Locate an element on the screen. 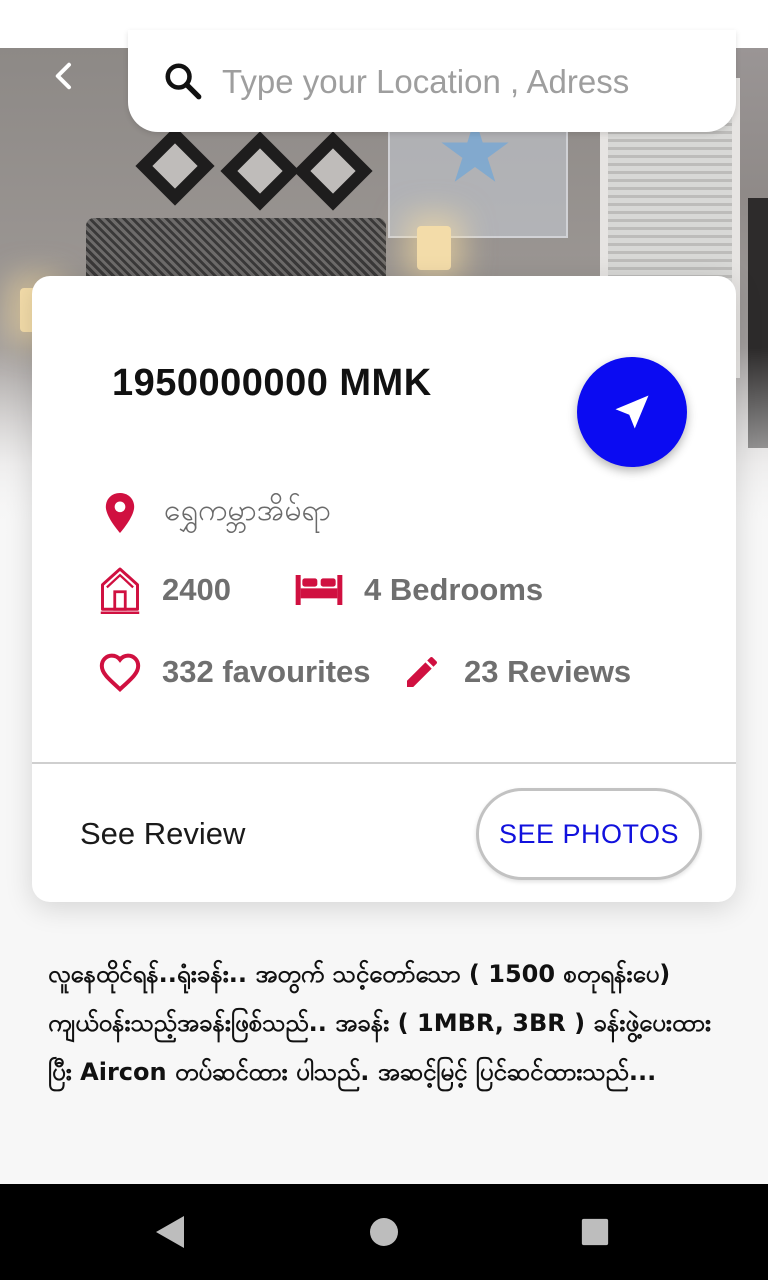 This screenshot has width=768, height=1280. see-review-button: See Review is located at coordinates (162, 834).